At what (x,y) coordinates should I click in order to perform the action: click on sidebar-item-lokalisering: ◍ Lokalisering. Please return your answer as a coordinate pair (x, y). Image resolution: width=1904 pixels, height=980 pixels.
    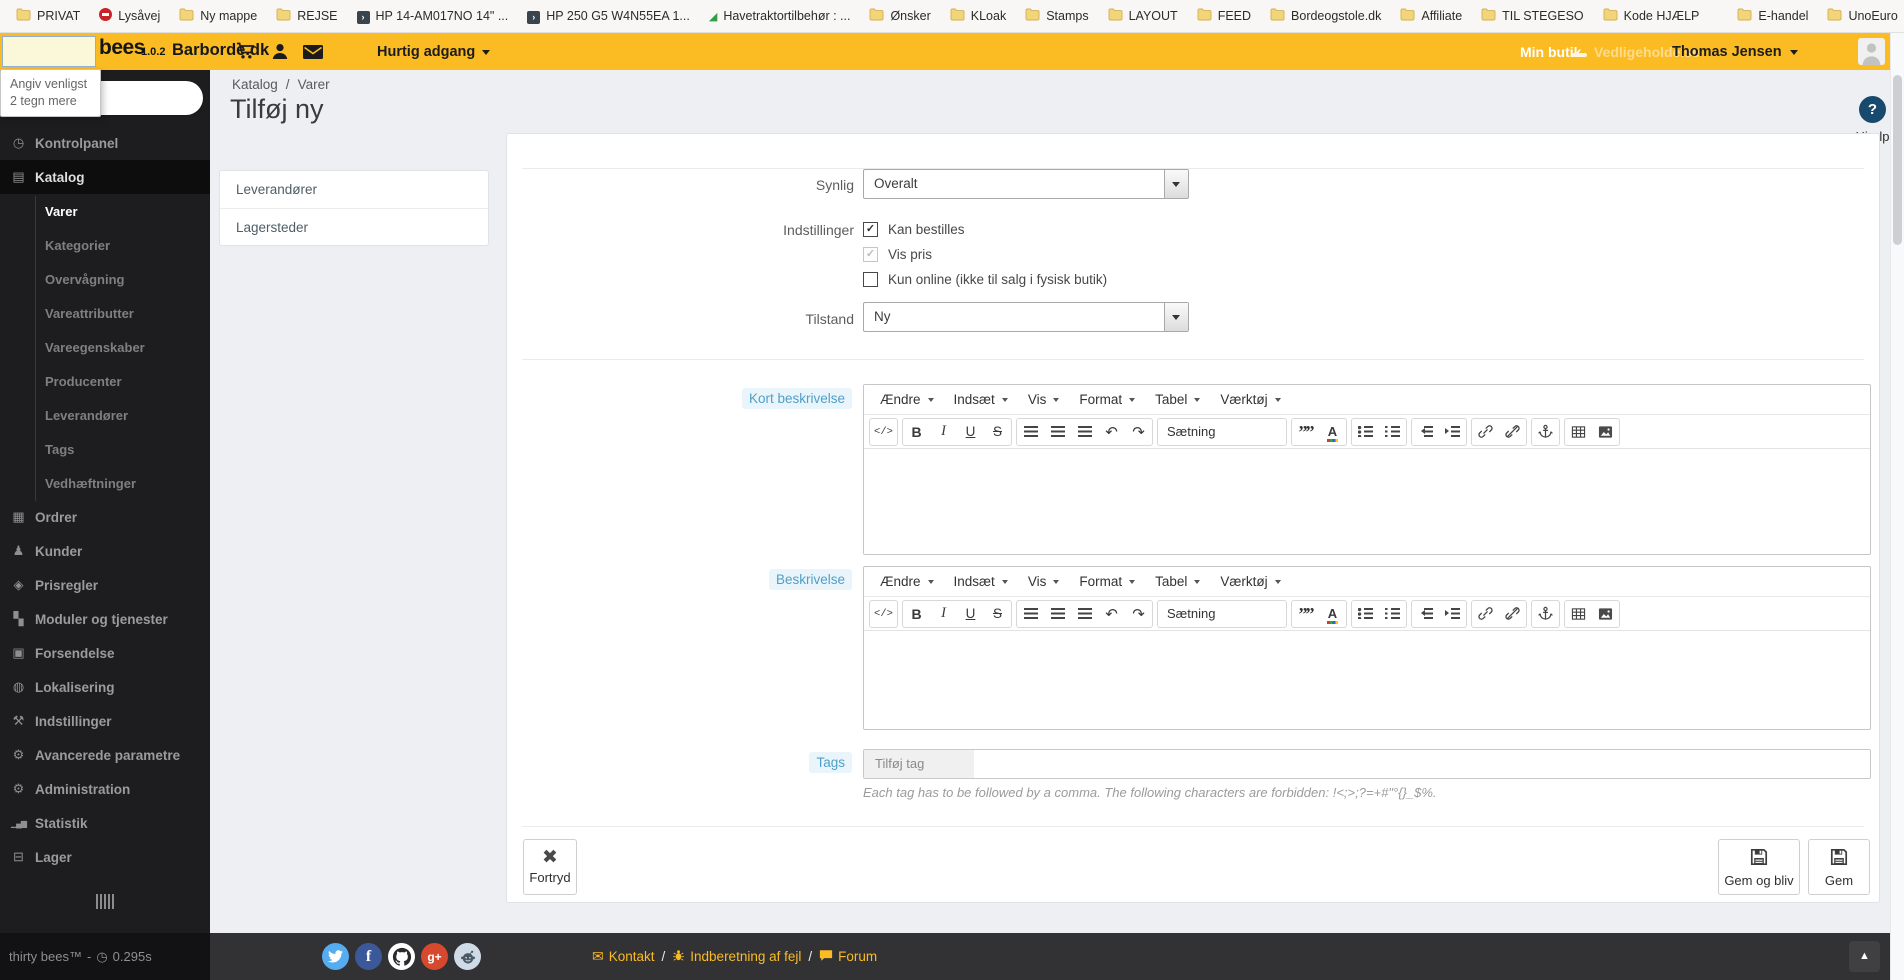
    Looking at the image, I should click on (105, 687).